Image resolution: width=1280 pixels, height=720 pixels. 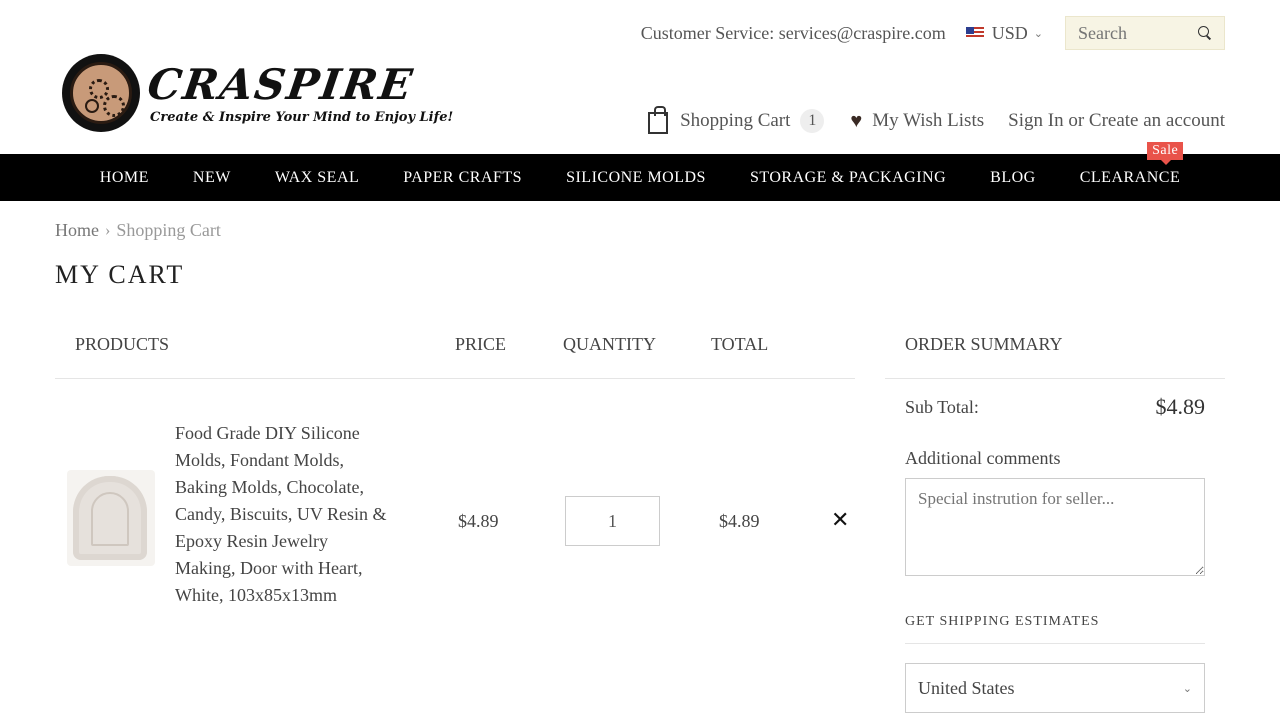 I want to click on nav-item-paper-crafts: PAPER CRAFTS, so click(x=462, y=178).